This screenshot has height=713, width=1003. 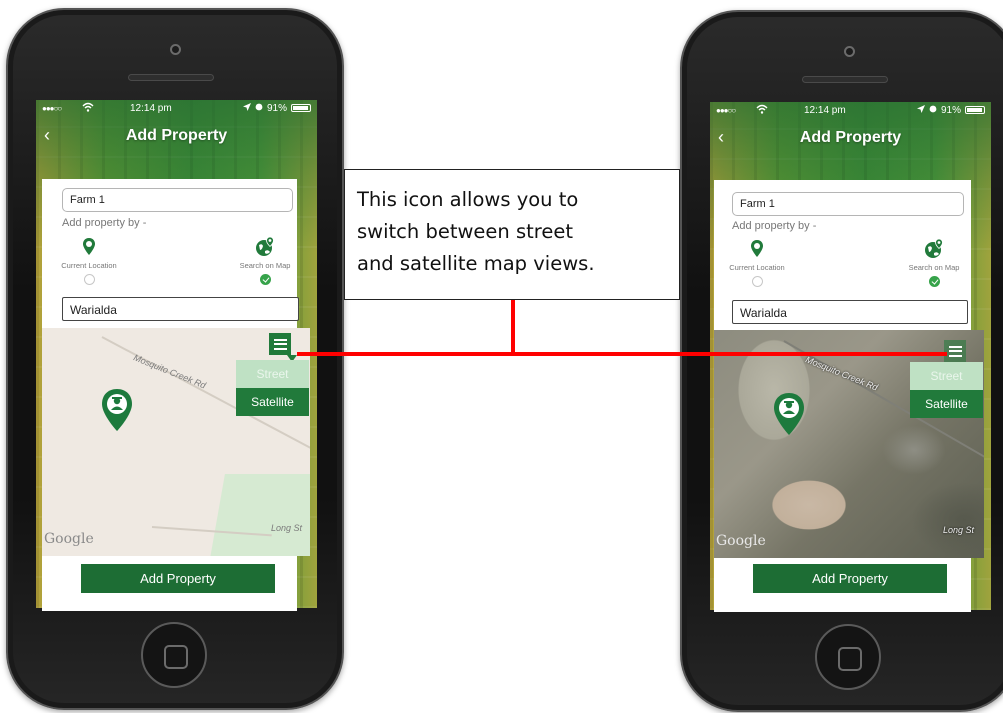 I want to click on callout-line-1: This icon allows you to, so click(x=468, y=199).